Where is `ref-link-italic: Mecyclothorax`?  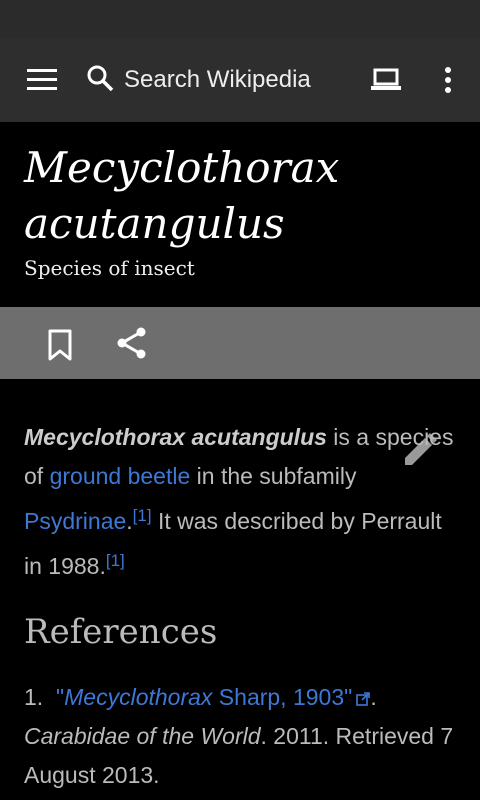 ref-link-italic: Mecyclothorax is located at coordinates (138, 697).